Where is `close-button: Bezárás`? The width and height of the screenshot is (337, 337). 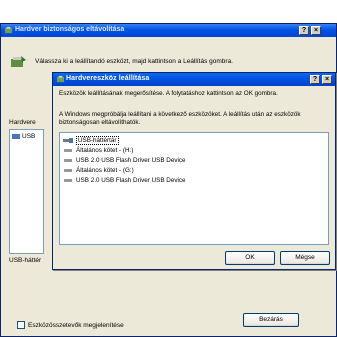 close-button: Bezárás is located at coordinates (271, 320).